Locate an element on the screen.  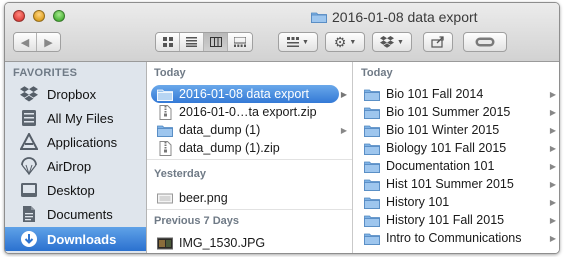
list-item: History 101 ▶ is located at coordinates (456, 202).